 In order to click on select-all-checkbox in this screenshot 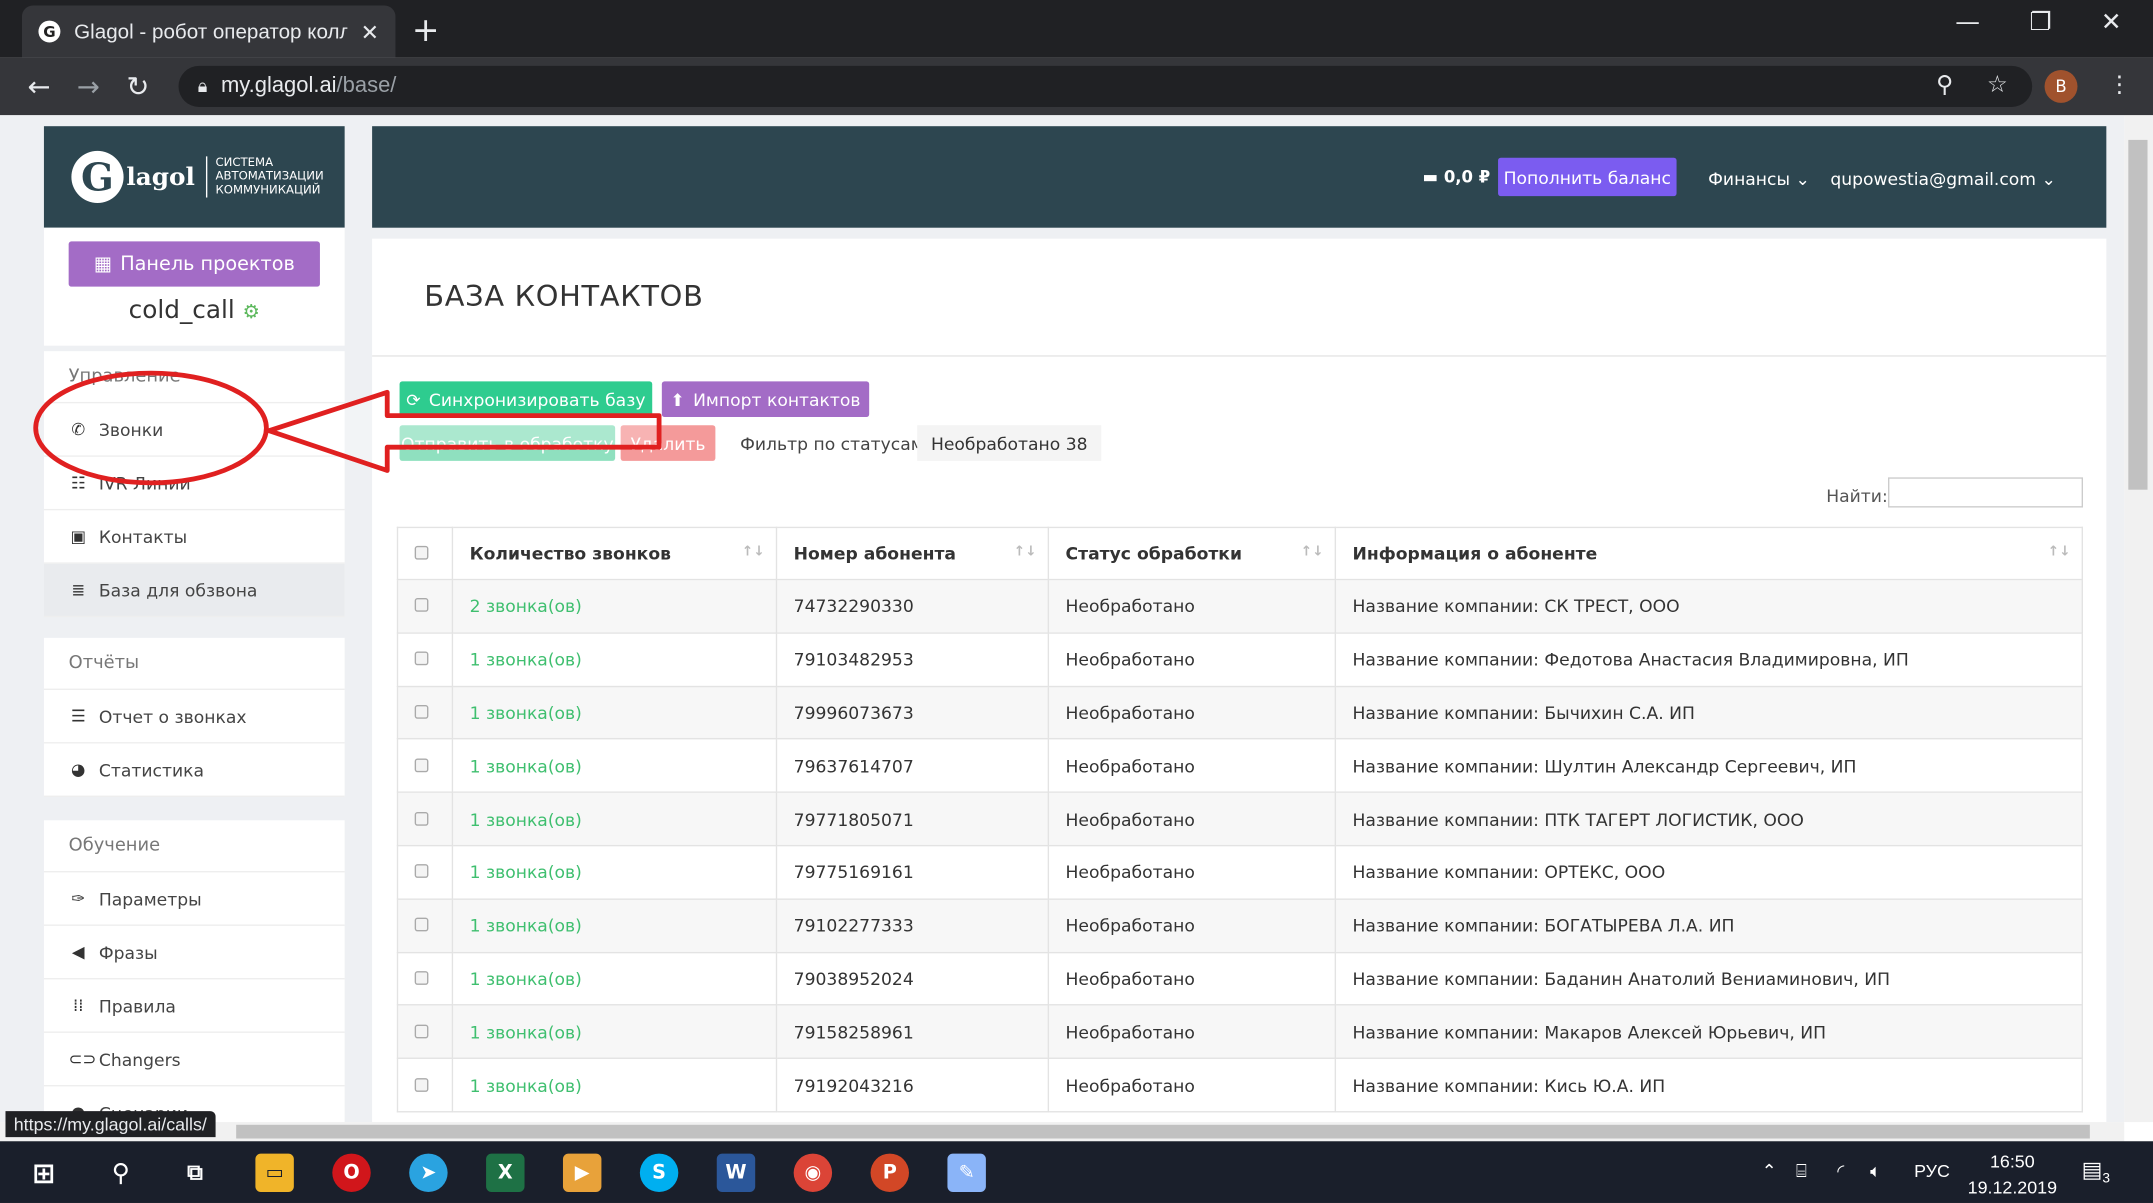, I will do `click(425, 553)`.